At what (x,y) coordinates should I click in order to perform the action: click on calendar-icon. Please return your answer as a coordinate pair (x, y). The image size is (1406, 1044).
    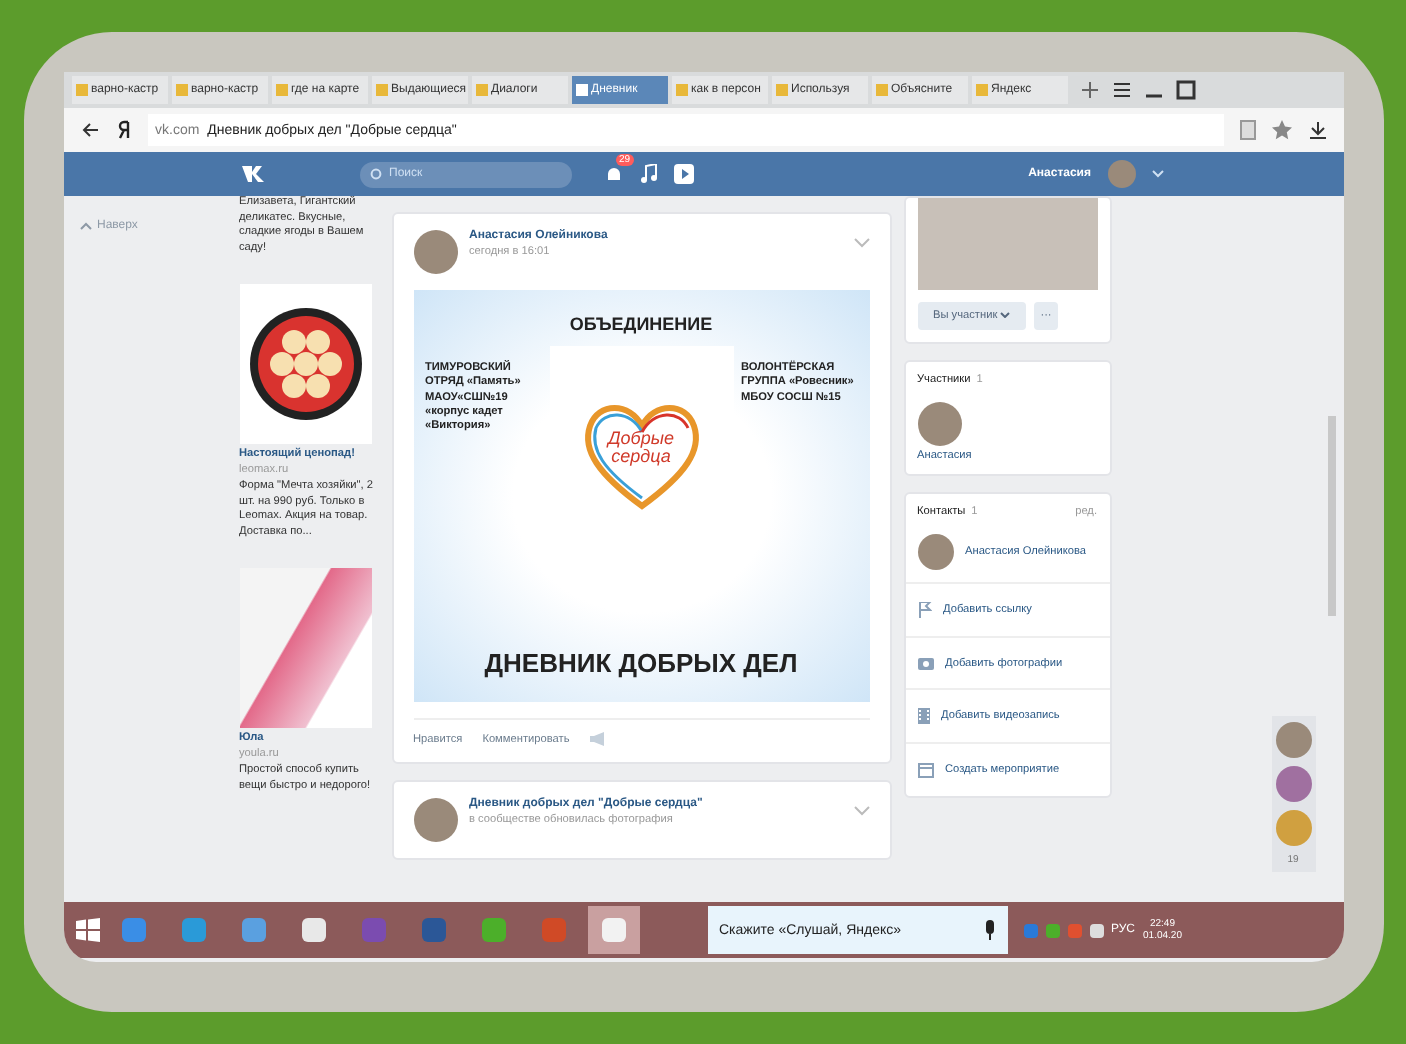
    Looking at the image, I should click on (925, 770).